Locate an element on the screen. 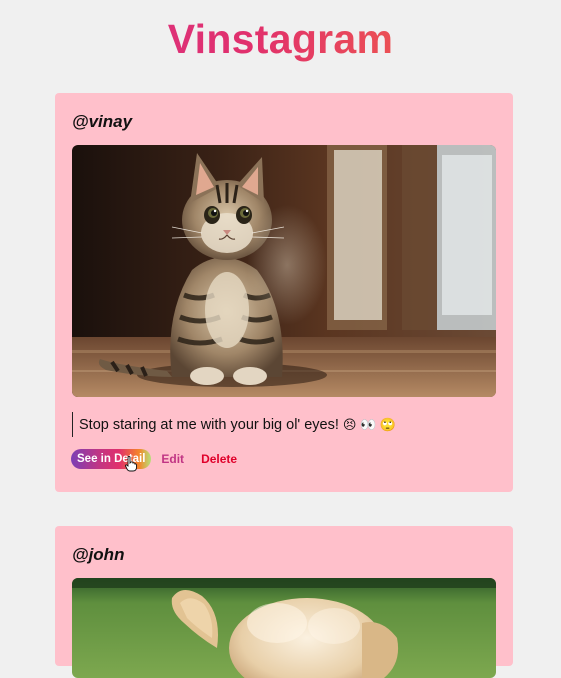 The image size is (561, 678). edit-button: Edit is located at coordinates (172, 459).